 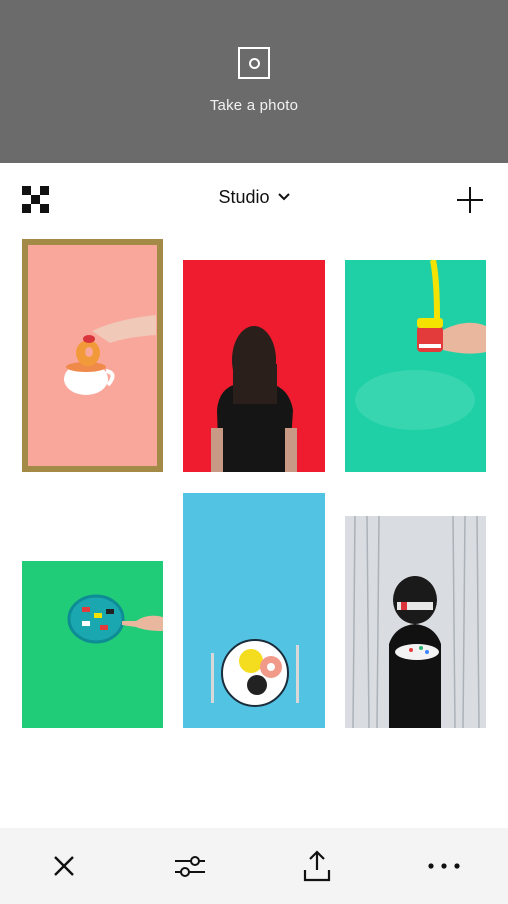 What do you see at coordinates (190, 866) in the screenshot?
I see `adjust-sliders-icon` at bounding box center [190, 866].